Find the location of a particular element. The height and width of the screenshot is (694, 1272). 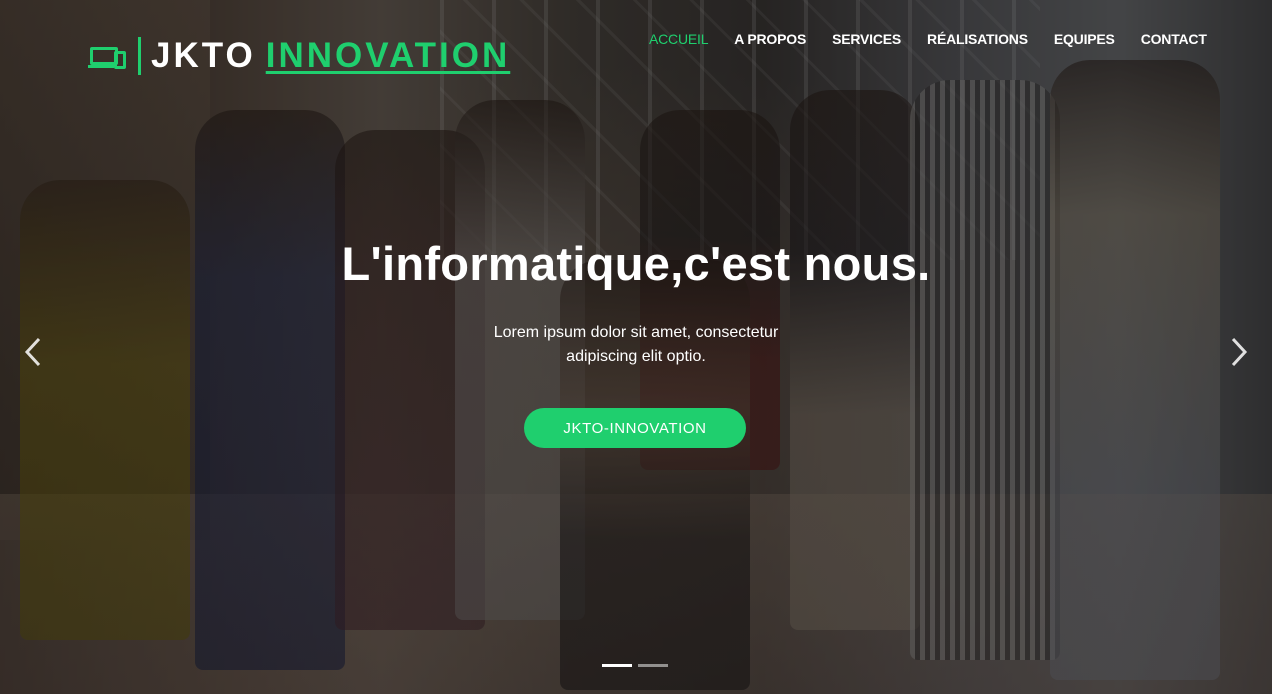

carousel-next-button is located at coordinates (1239, 352).